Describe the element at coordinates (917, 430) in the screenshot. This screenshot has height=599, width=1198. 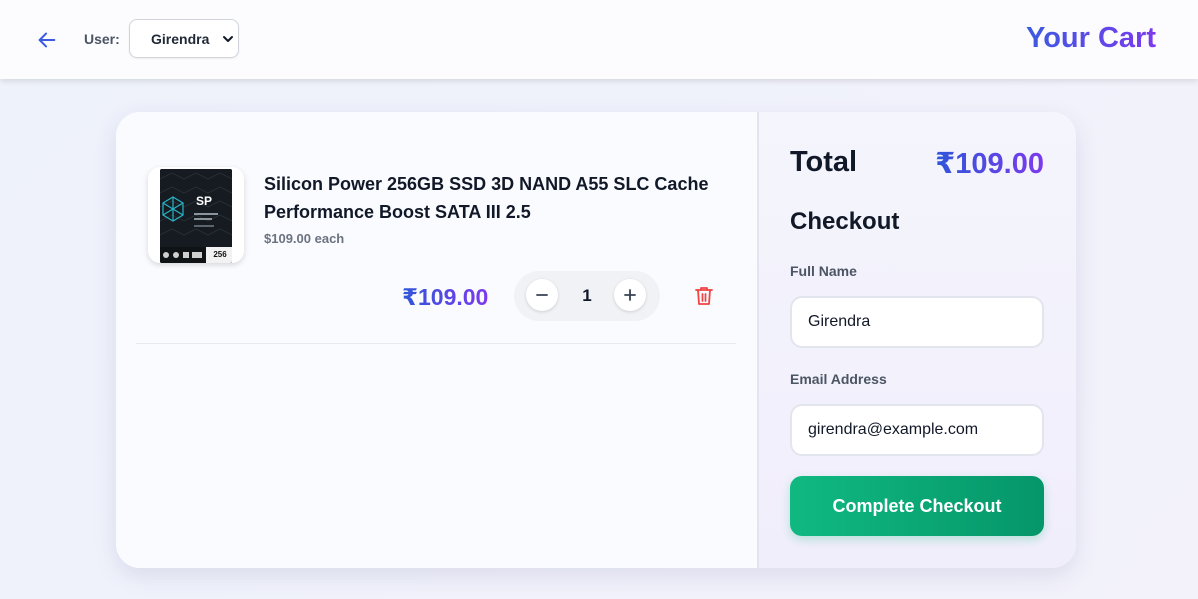
I see `email-field` at that location.